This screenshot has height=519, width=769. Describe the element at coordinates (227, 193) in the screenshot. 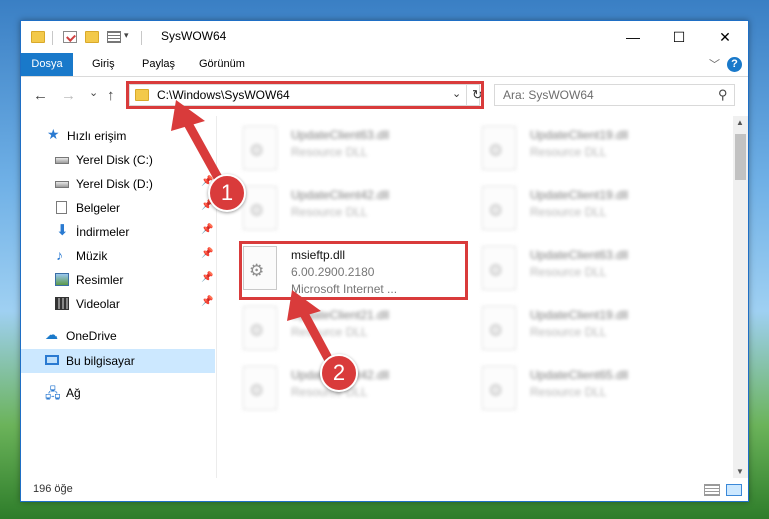

I see `step-1-badge: 1` at that location.